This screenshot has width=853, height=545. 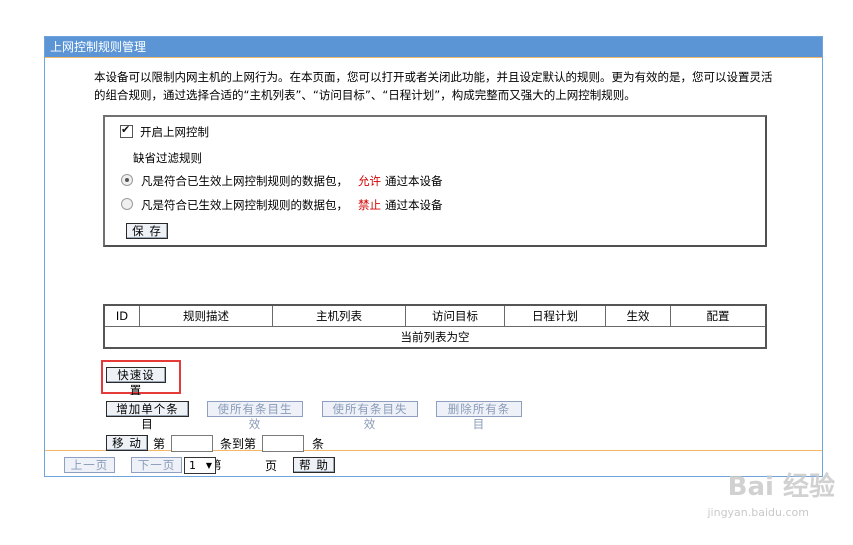 I want to click on chevron-down-icon: ▼, so click(x=208, y=465).